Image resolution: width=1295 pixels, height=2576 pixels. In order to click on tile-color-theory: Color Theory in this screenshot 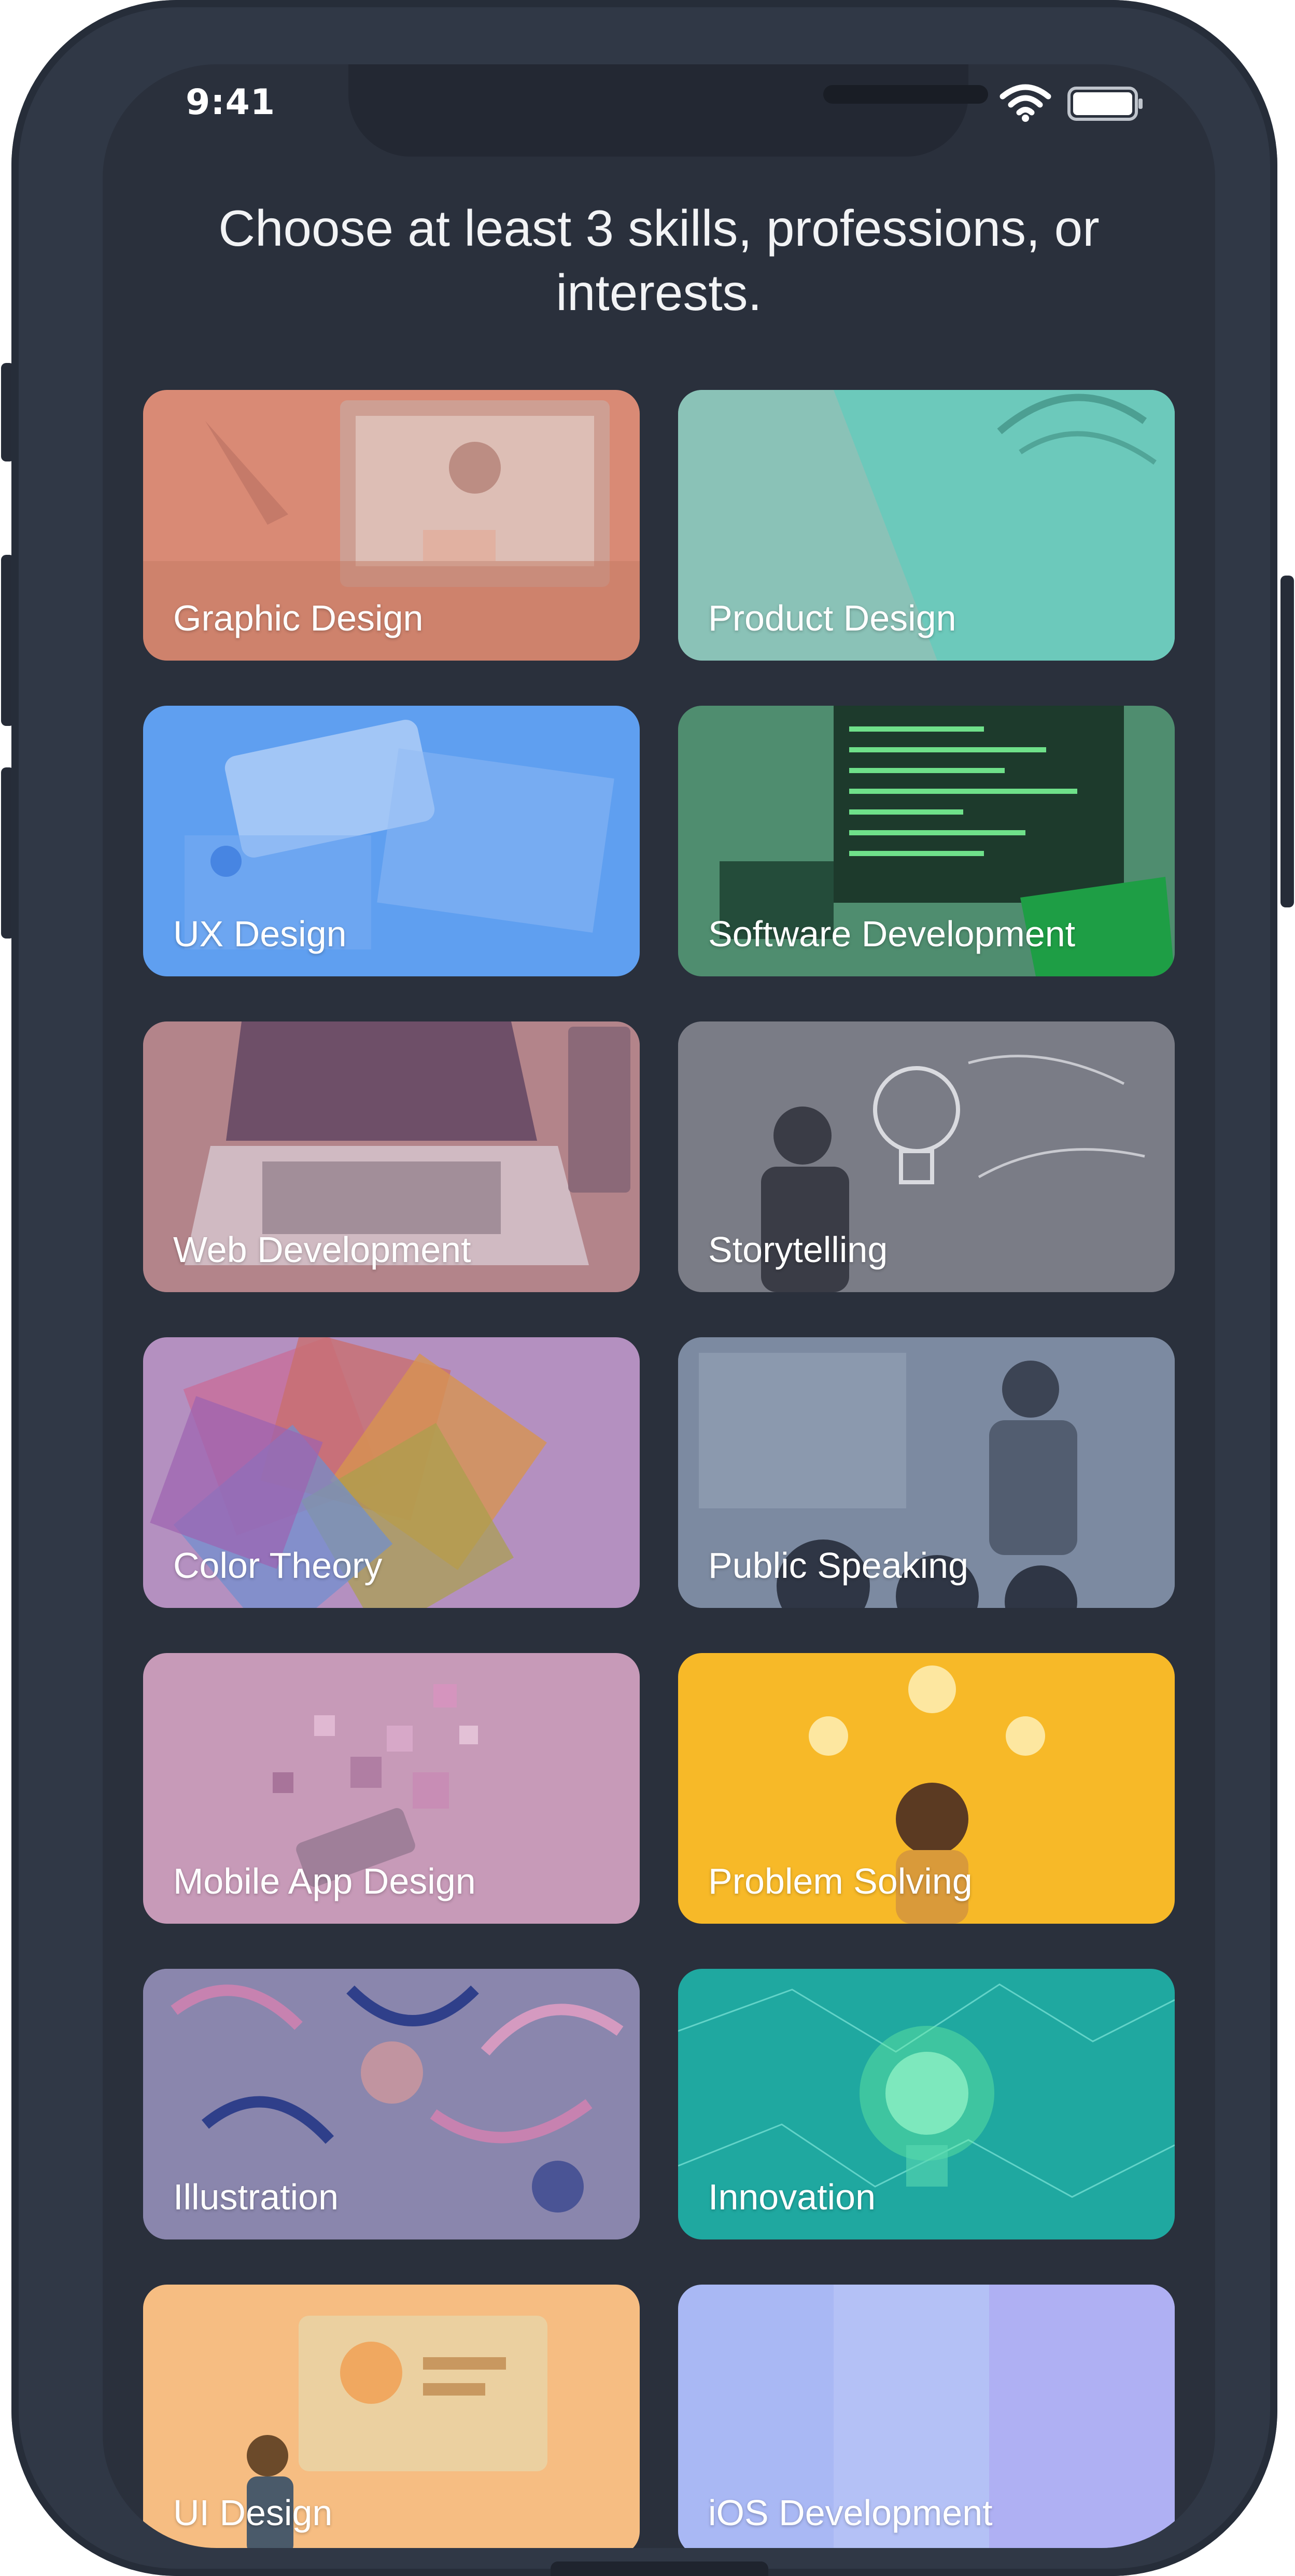, I will do `click(391, 1472)`.